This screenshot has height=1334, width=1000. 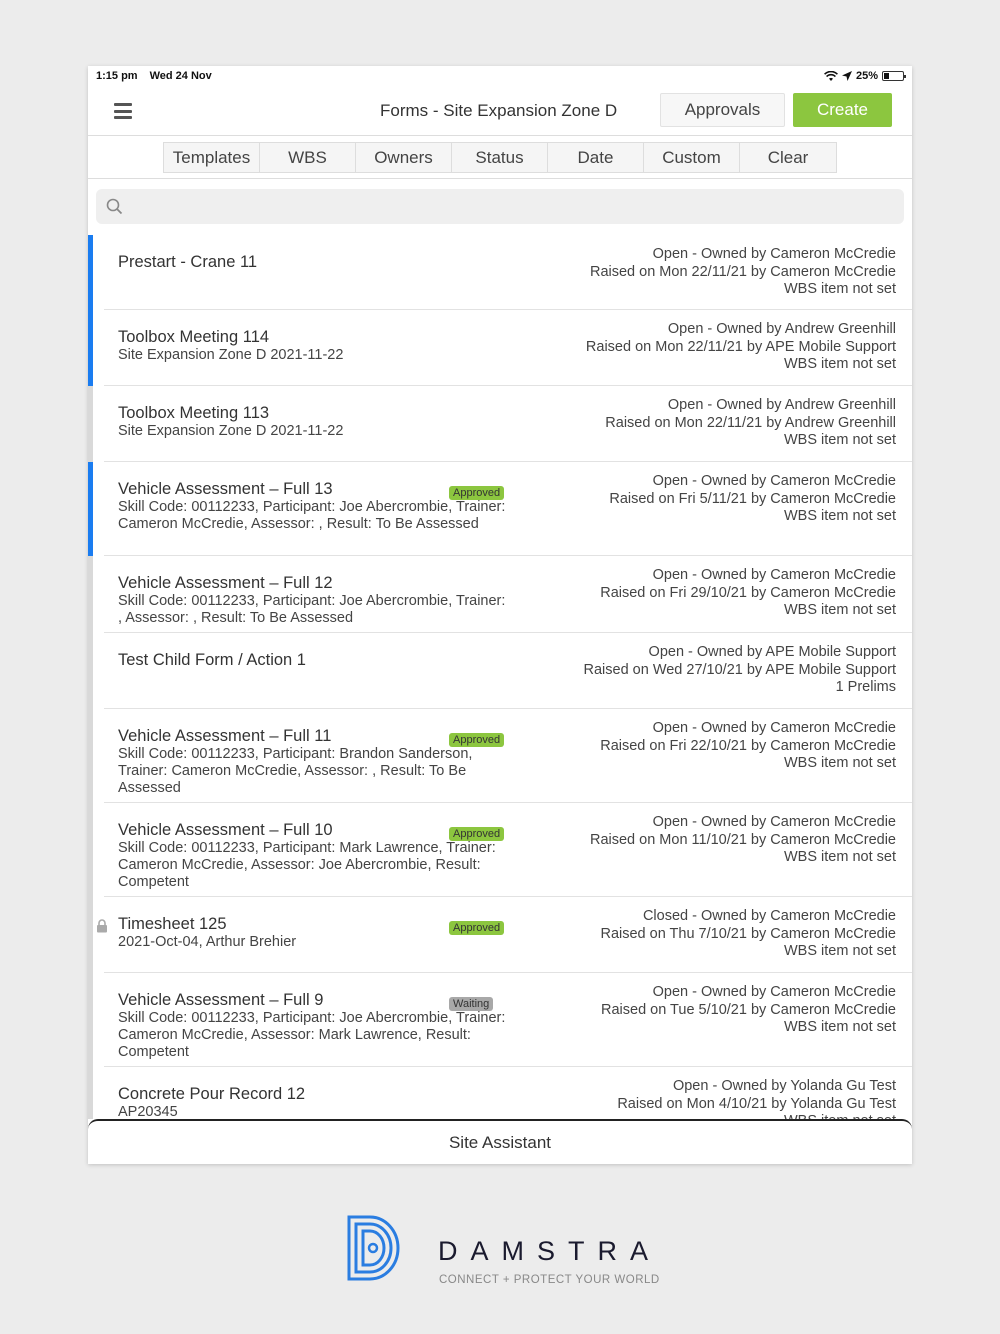 What do you see at coordinates (102, 926) in the screenshot?
I see `lock-icon` at bounding box center [102, 926].